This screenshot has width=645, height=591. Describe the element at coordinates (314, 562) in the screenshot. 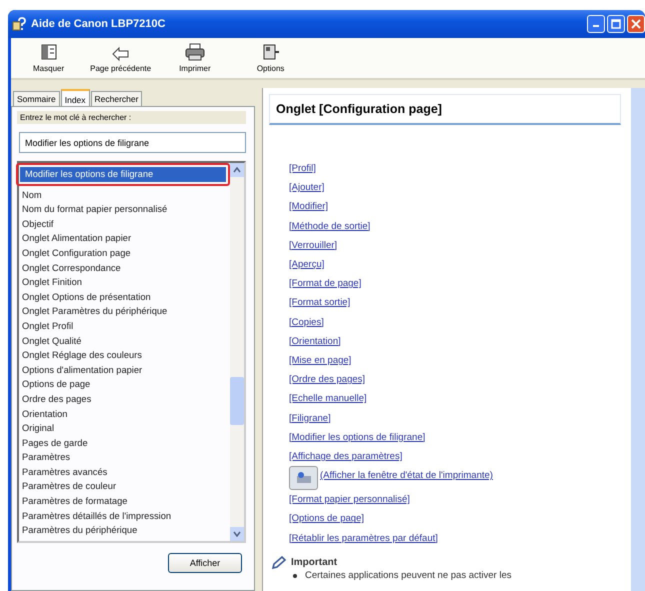

I see `note-title: Important` at that location.